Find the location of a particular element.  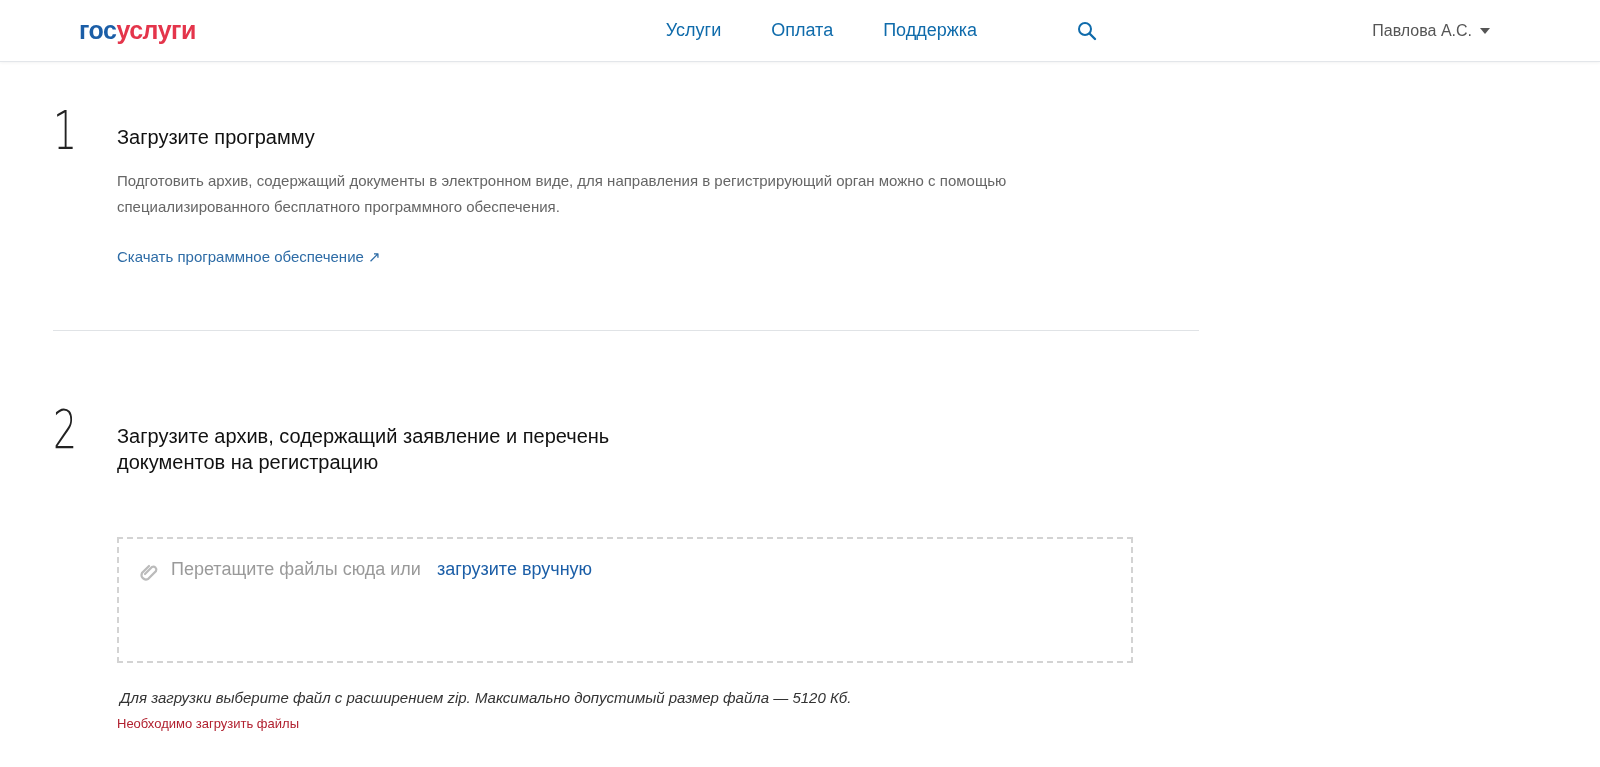

error-message: Необходимо загрузить файлы is located at coordinates (208, 723).